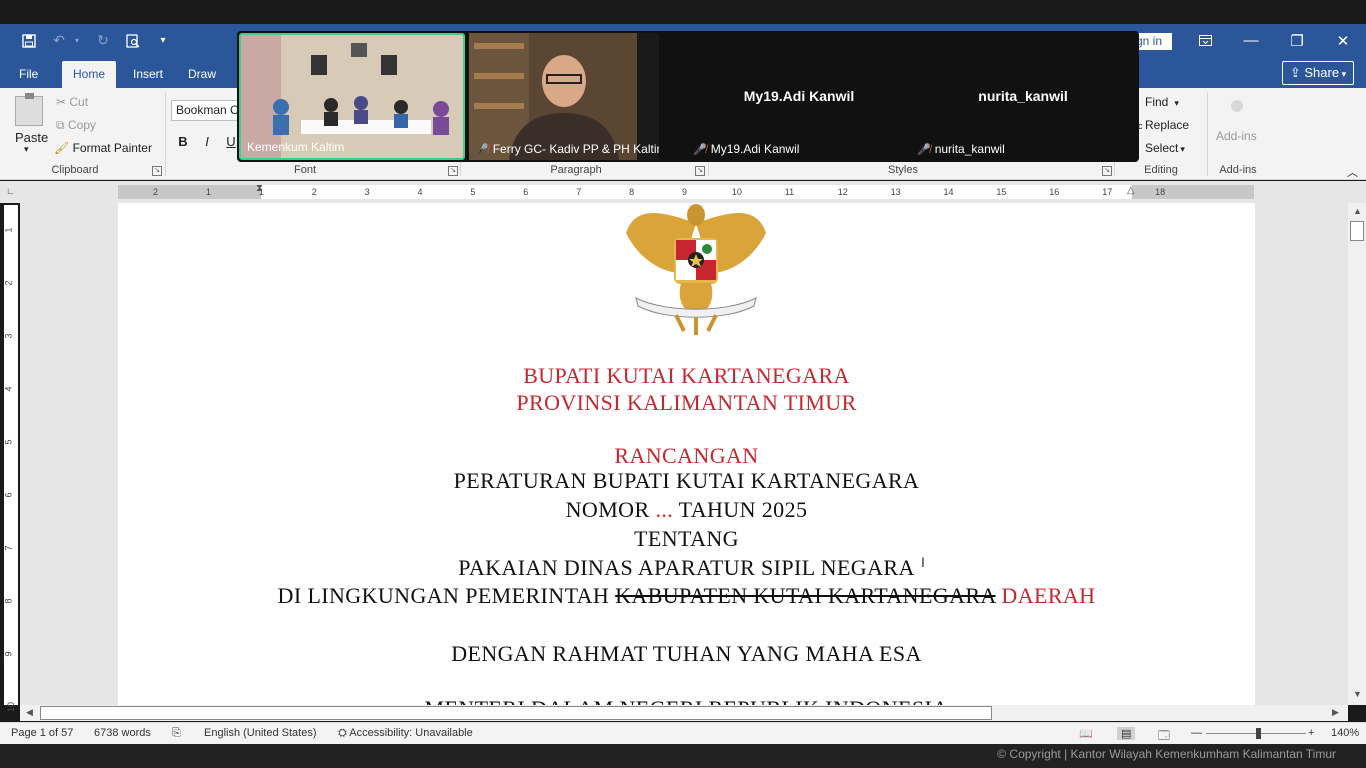  I want to click on participant-video, so click(564, 96).